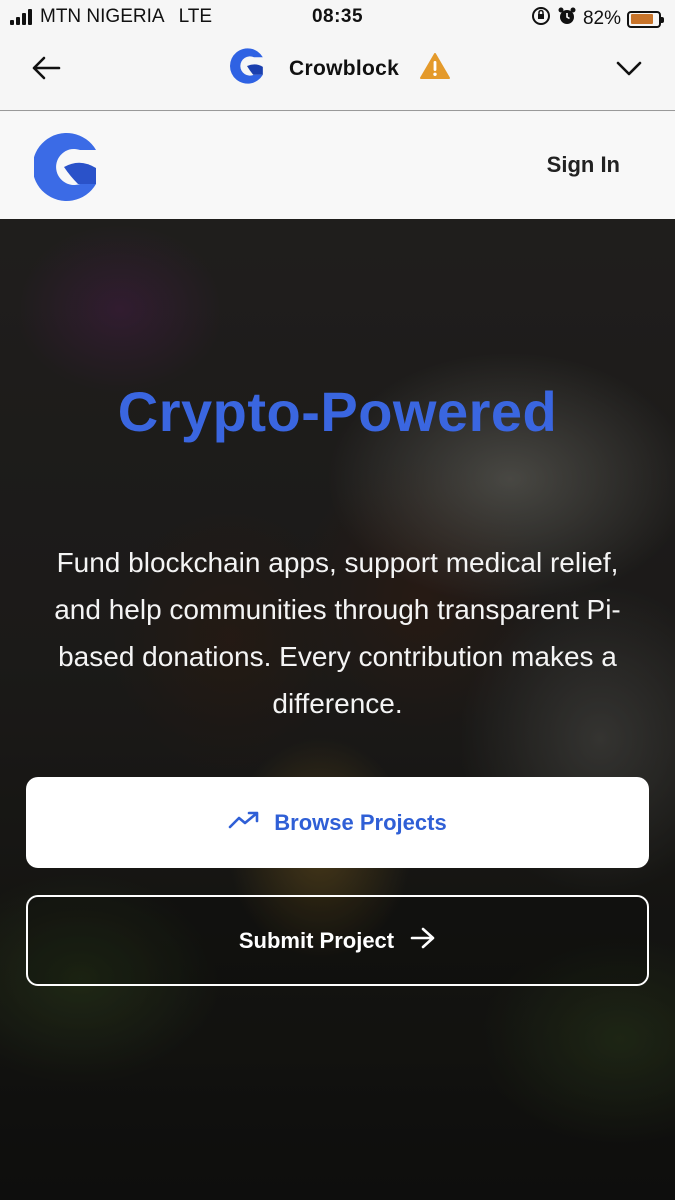 The image size is (675, 1200). What do you see at coordinates (541, 19) in the screenshot?
I see `orientation-lock-icon` at bounding box center [541, 19].